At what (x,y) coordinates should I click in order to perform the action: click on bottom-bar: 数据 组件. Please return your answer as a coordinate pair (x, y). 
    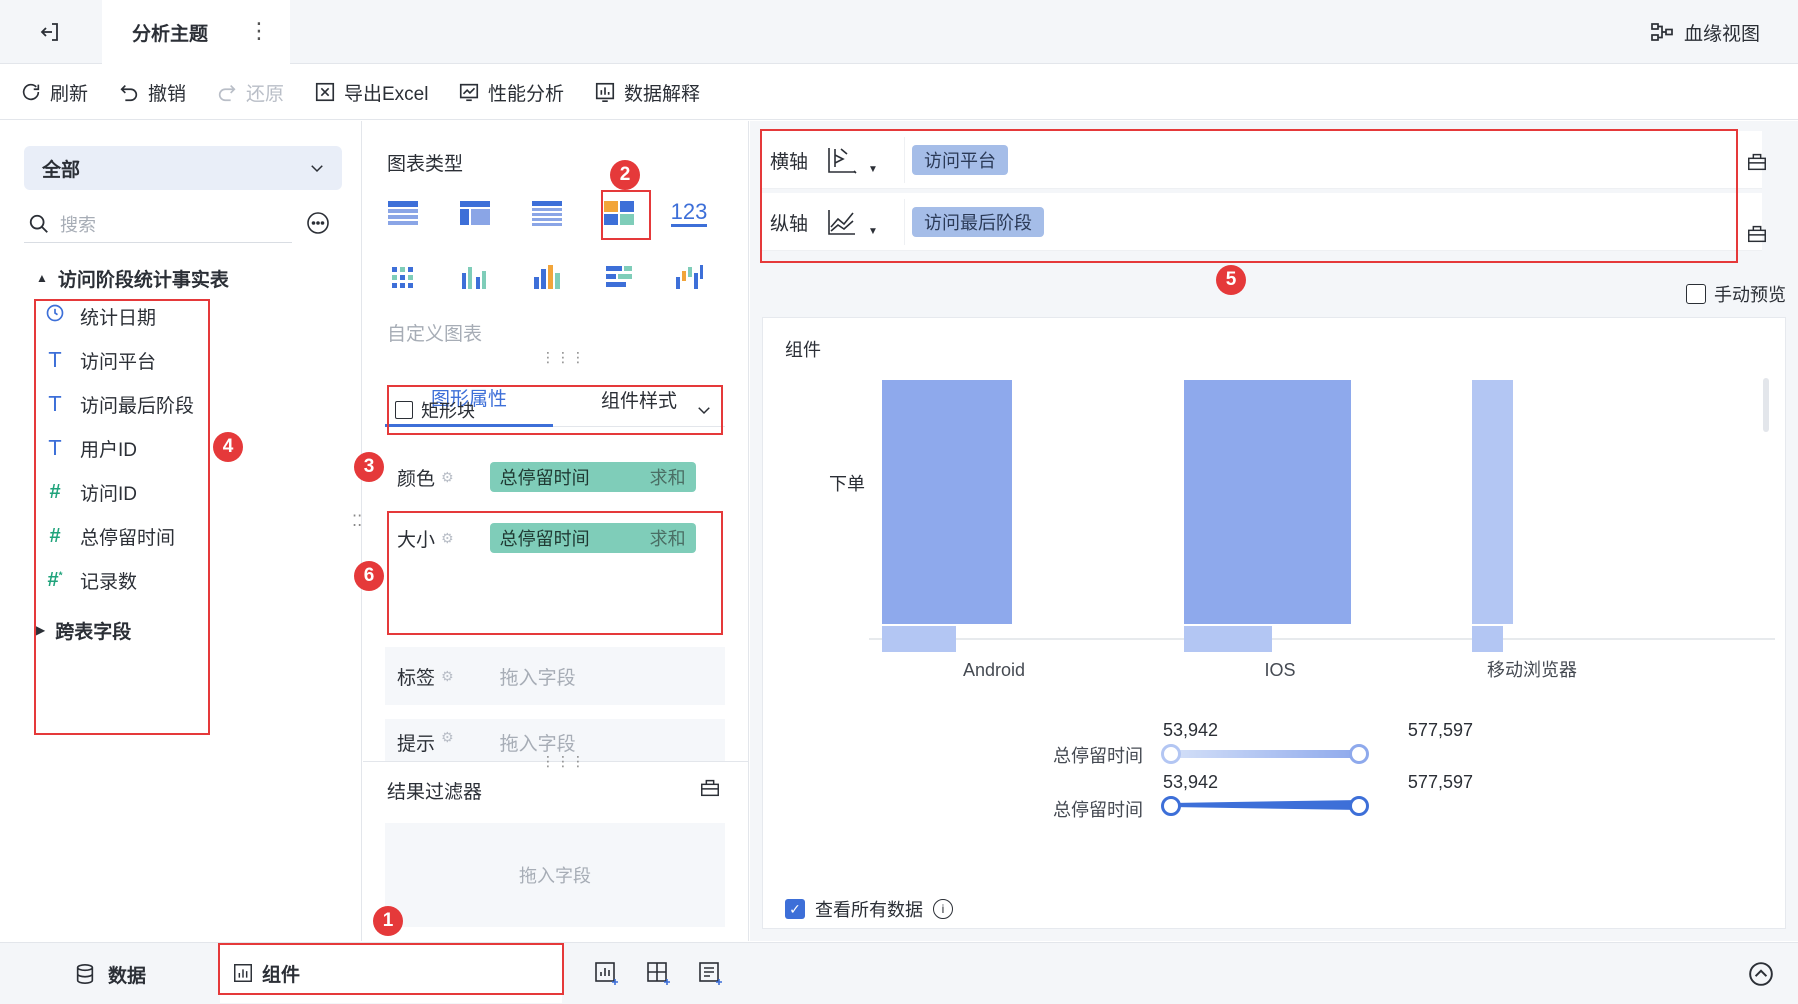
    Looking at the image, I should click on (899, 973).